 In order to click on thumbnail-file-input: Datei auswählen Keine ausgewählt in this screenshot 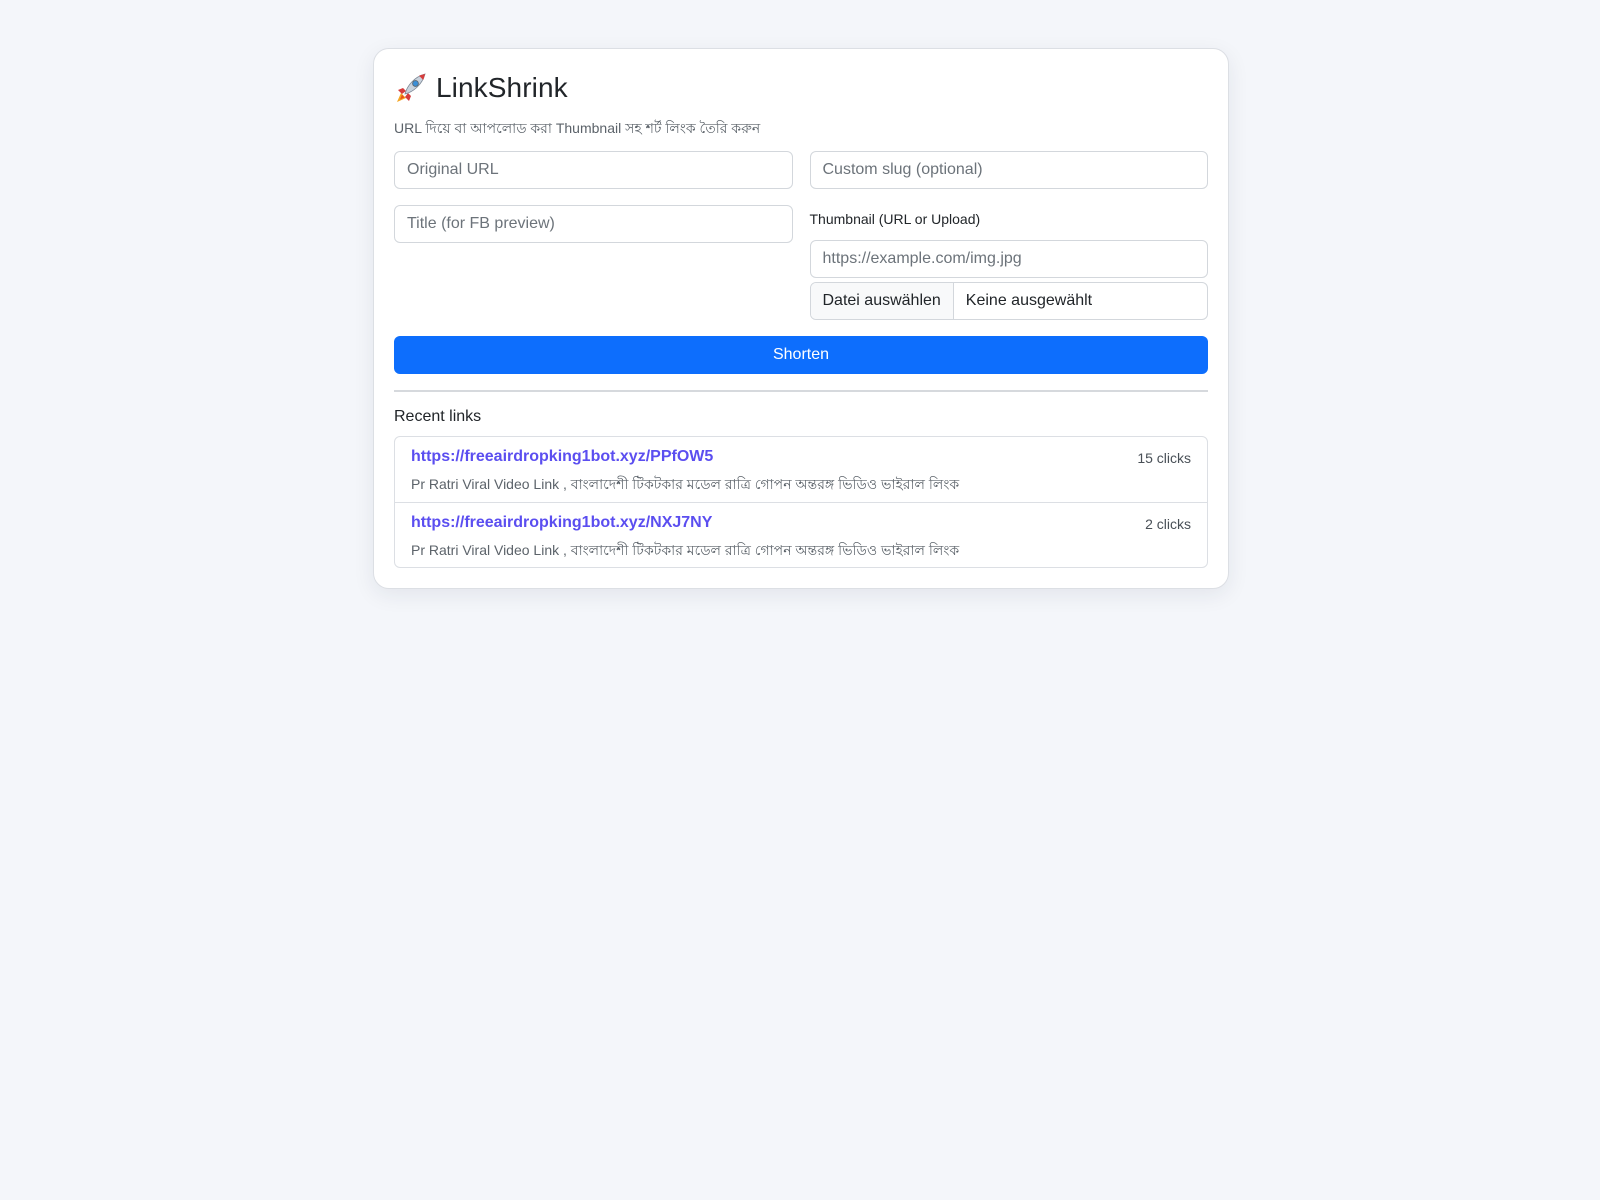, I will do `click(1008, 301)`.